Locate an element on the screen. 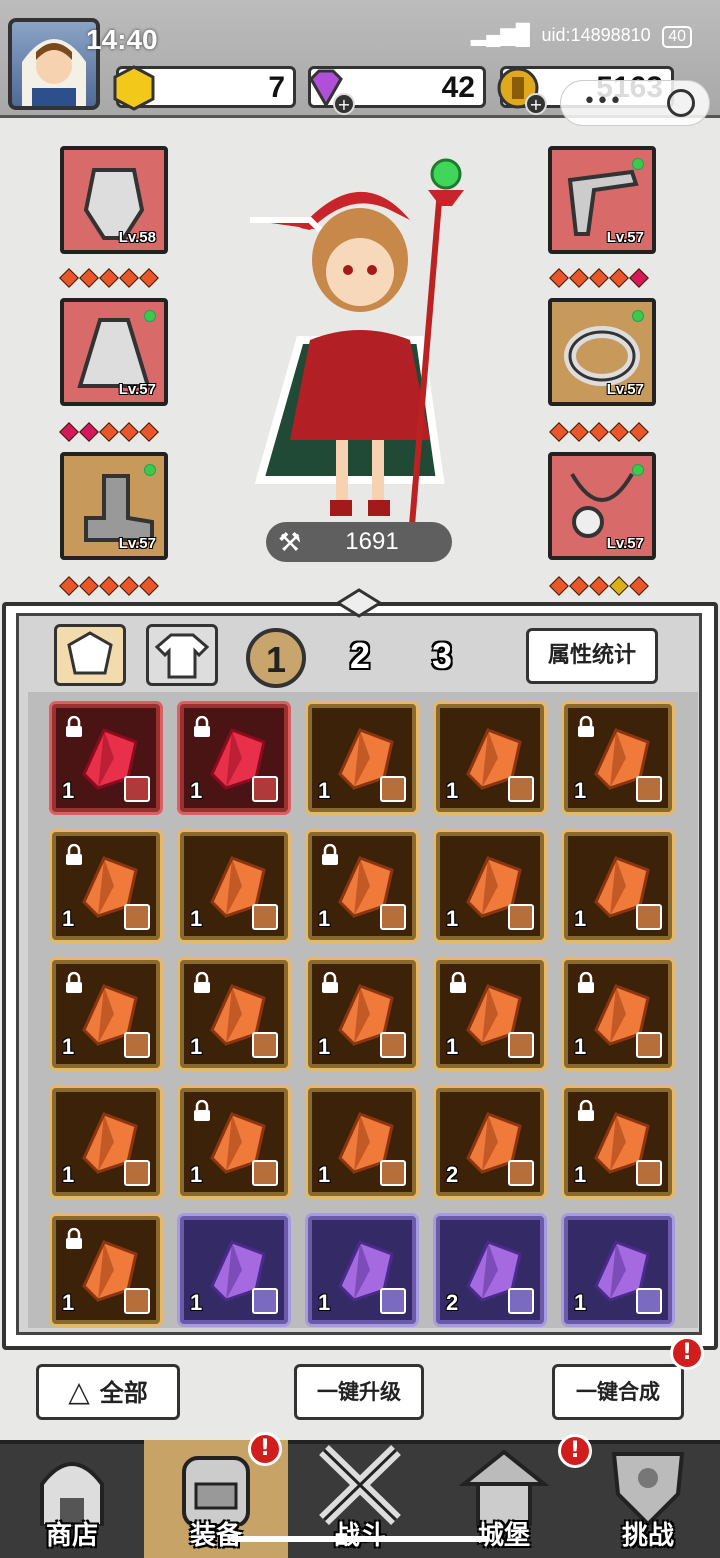 The width and height of the screenshot is (720, 1558). nav-label: 商店 is located at coordinates (71, 1536).